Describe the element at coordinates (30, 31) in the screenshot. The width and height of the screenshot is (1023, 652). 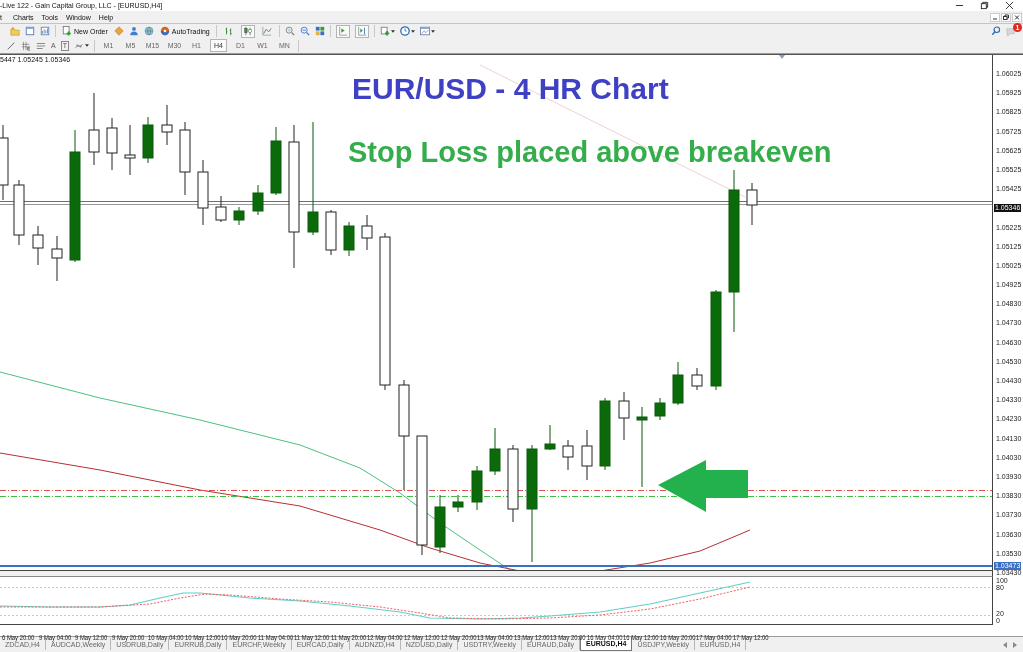
I see `window-icon` at that location.